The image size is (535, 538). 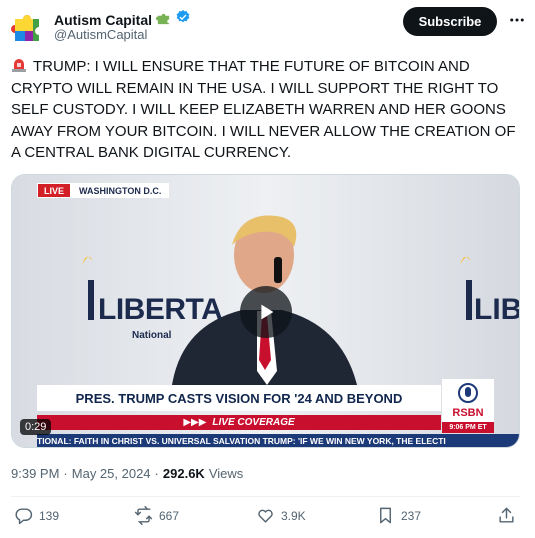 What do you see at coordinates (468, 427) in the screenshot?
I see `rsbn-time: 9:06 PM ET` at bounding box center [468, 427].